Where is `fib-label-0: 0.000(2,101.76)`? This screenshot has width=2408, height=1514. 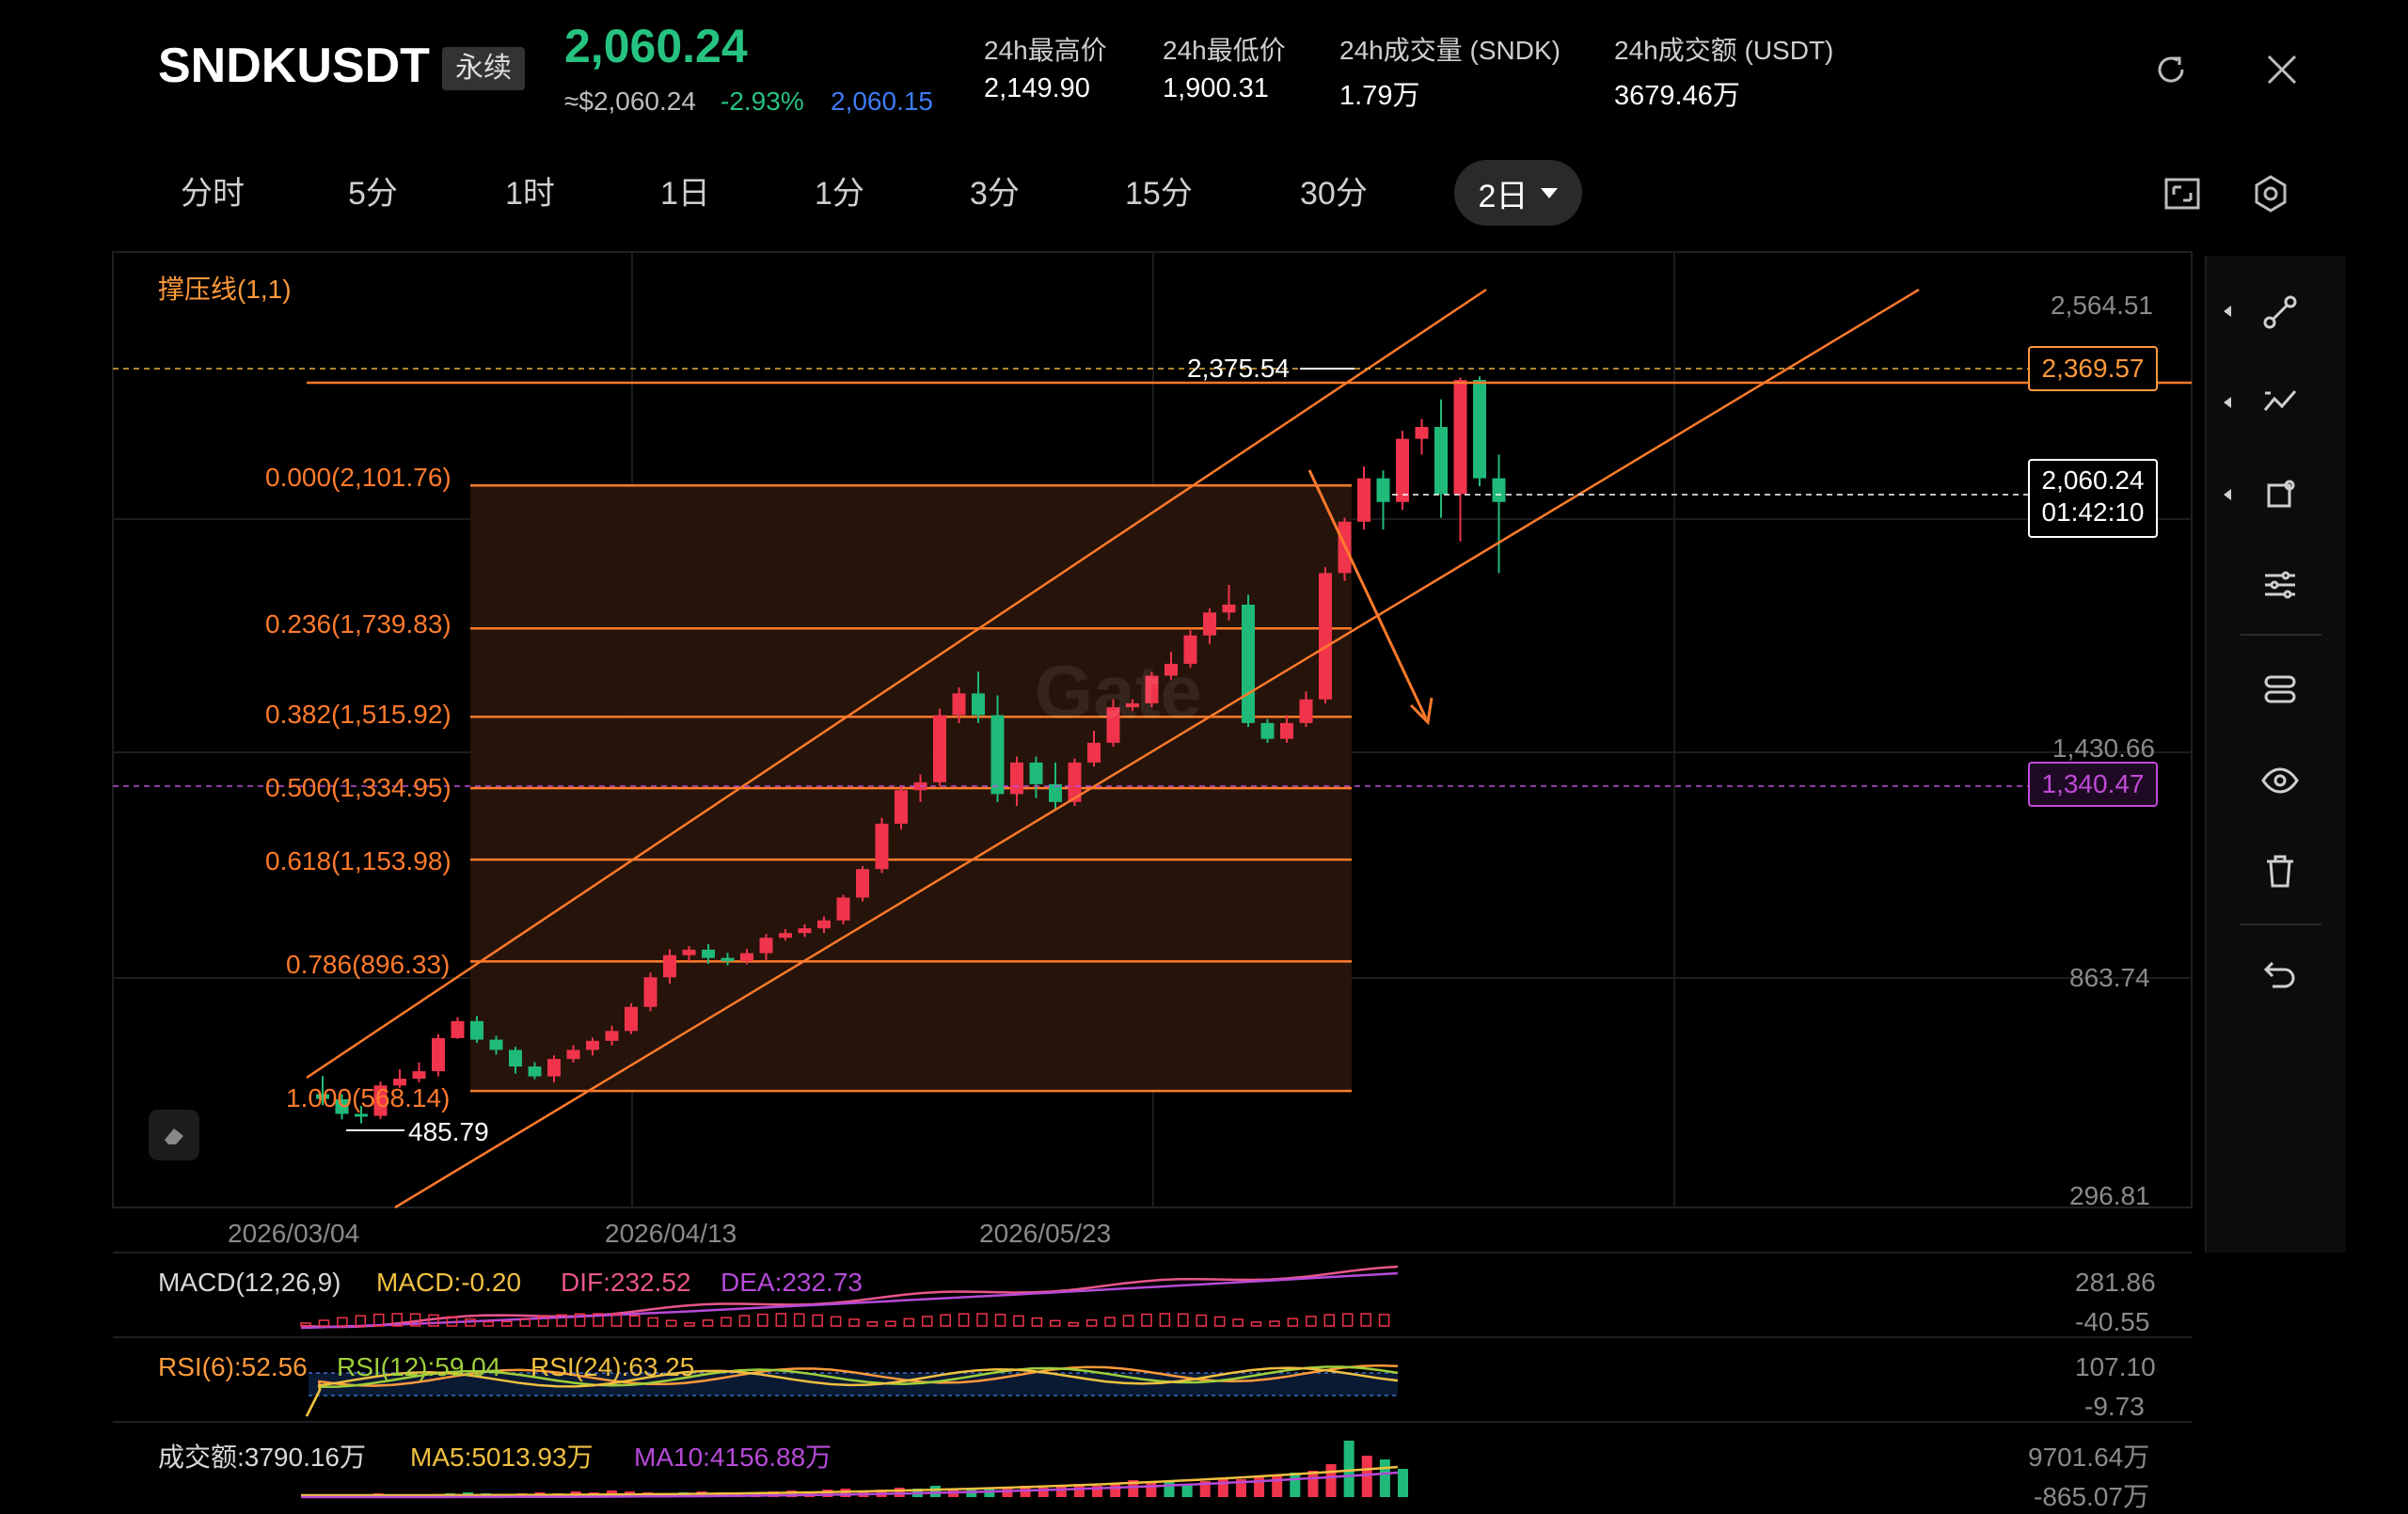
fib-label-0: 0.000(2,101.76) is located at coordinates (359, 477).